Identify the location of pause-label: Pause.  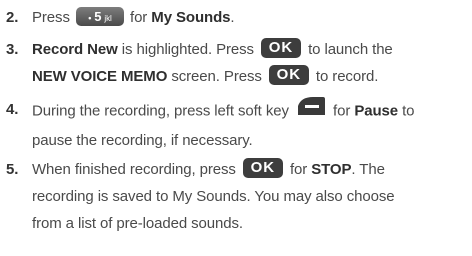
(376, 111).